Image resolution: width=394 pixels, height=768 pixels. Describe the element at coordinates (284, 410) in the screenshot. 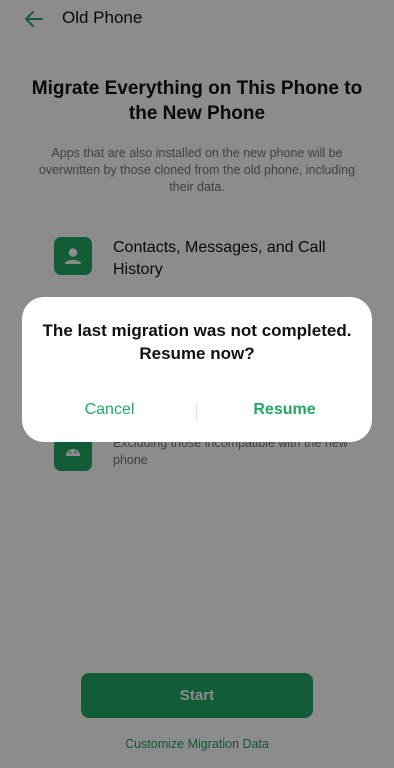

I see `resume-button: Resume` at that location.